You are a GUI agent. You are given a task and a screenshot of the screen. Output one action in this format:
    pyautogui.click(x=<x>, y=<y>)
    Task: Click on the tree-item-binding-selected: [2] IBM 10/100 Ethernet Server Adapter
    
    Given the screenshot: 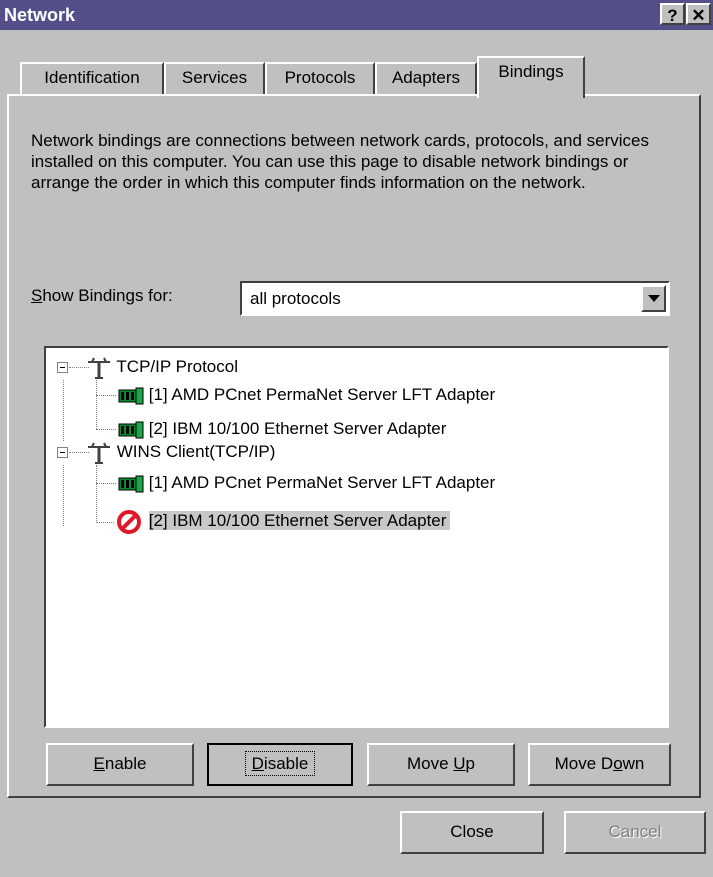 What is the action you would take?
    pyautogui.click(x=283, y=521)
    